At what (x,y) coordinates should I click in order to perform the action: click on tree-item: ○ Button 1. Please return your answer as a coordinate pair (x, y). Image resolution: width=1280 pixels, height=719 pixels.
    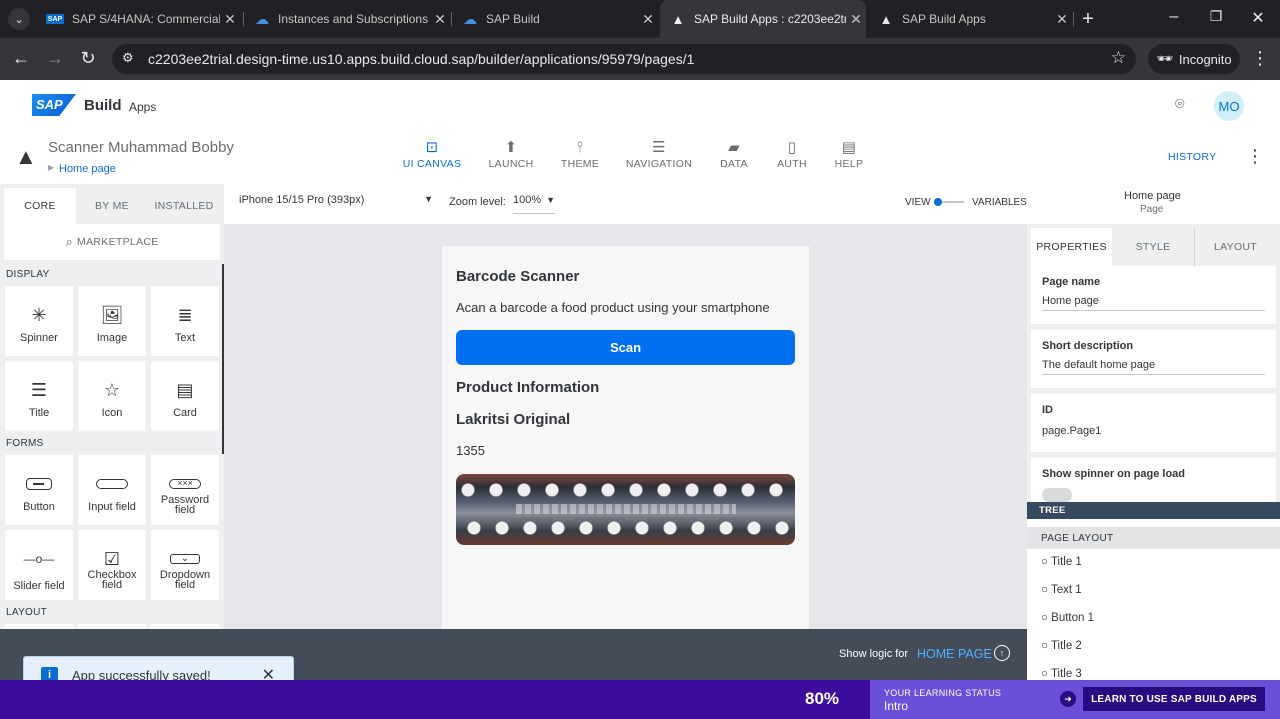
    Looking at the image, I should click on (1067, 618).